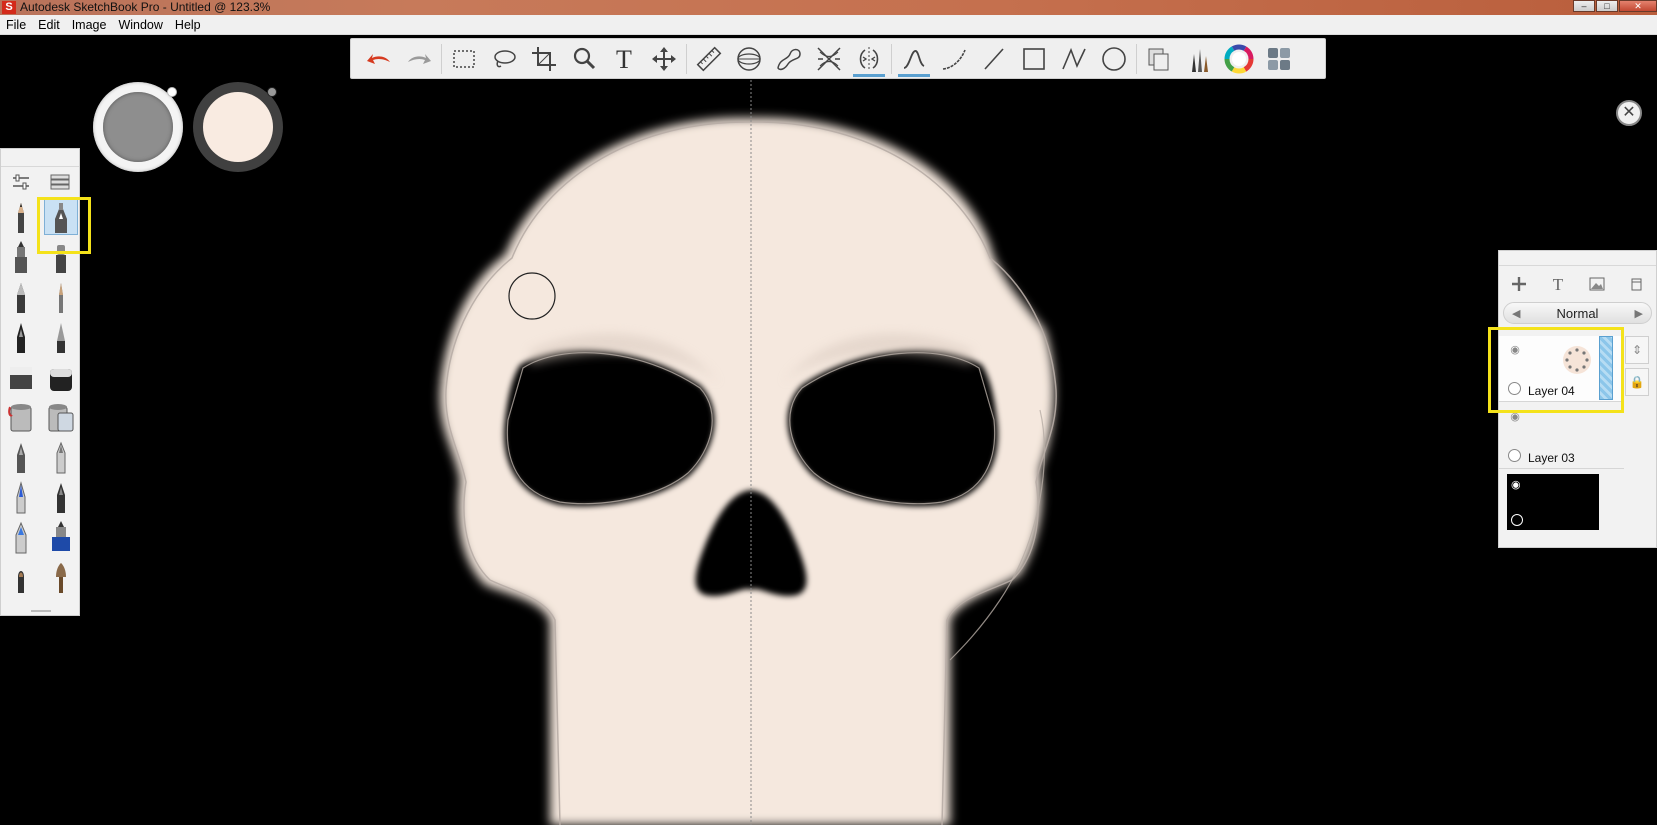  What do you see at coordinates (1516, 313) in the screenshot?
I see `blend-prev-icon: ◀` at bounding box center [1516, 313].